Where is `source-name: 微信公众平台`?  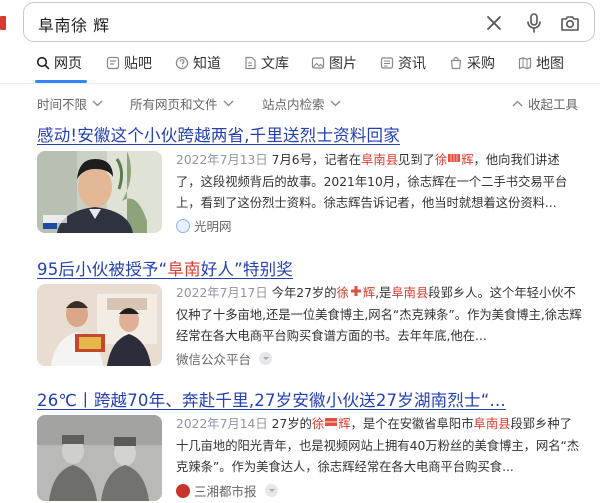 source-name: 微信公众平台 is located at coordinates (214, 359).